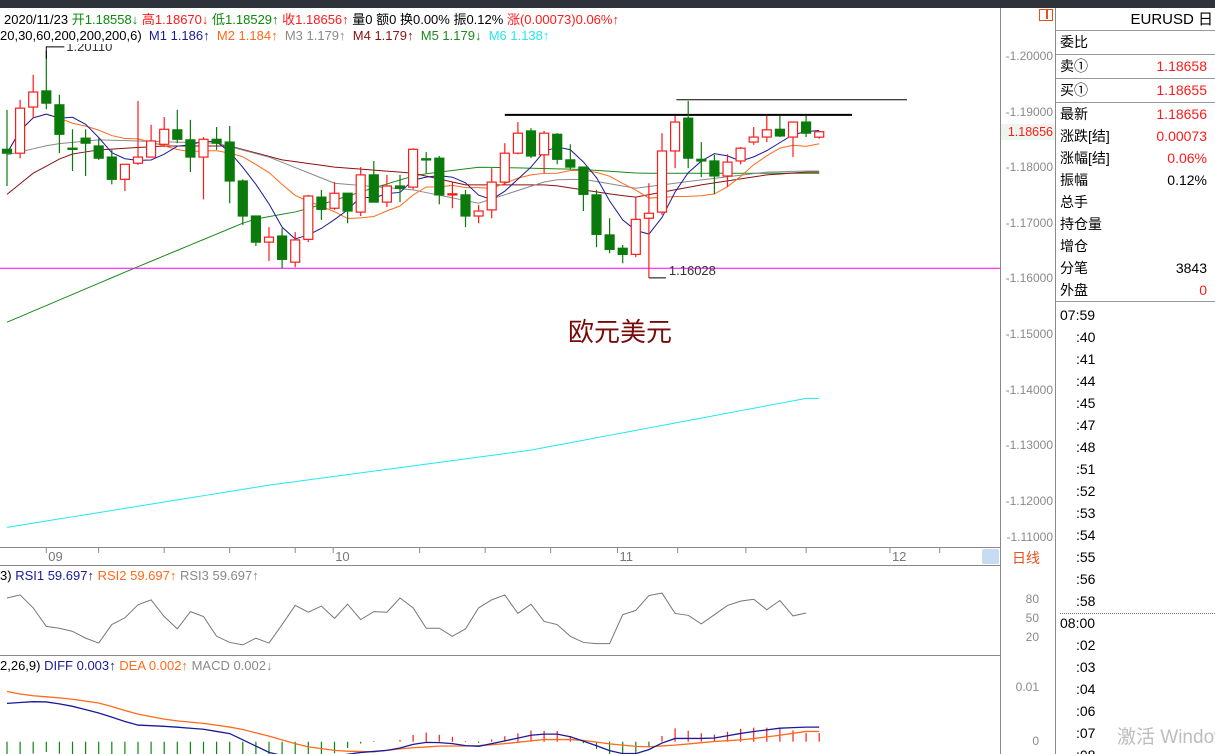 This screenshot has width=1215, height=754. I want to click on quote-row: 持仓量, so click(1136, 224).